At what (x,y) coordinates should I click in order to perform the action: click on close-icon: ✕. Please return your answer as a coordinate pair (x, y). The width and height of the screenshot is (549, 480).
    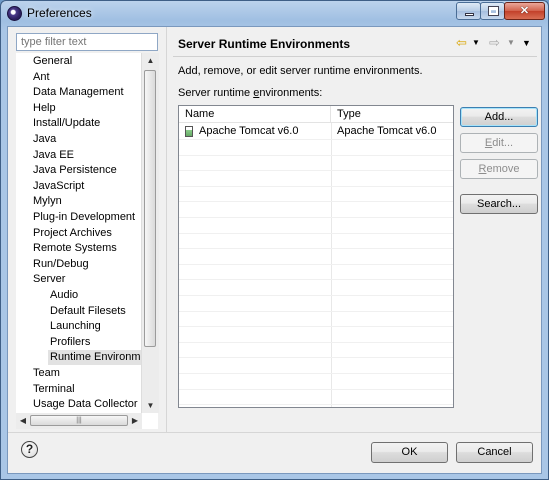
    Looking at the image, I should click on (524, 11).